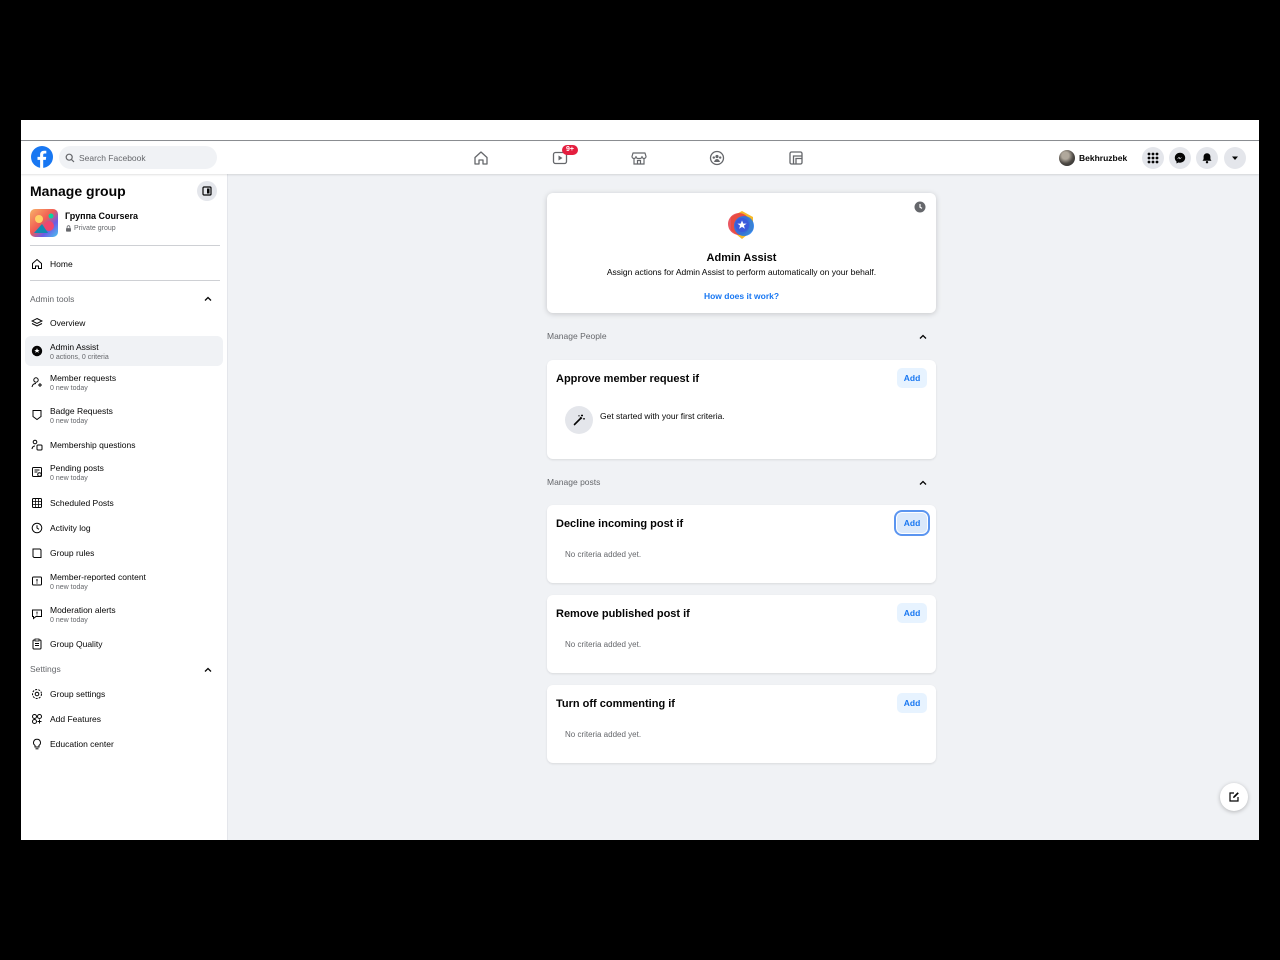  I want to click on messenger-button, so click(1180, 158).